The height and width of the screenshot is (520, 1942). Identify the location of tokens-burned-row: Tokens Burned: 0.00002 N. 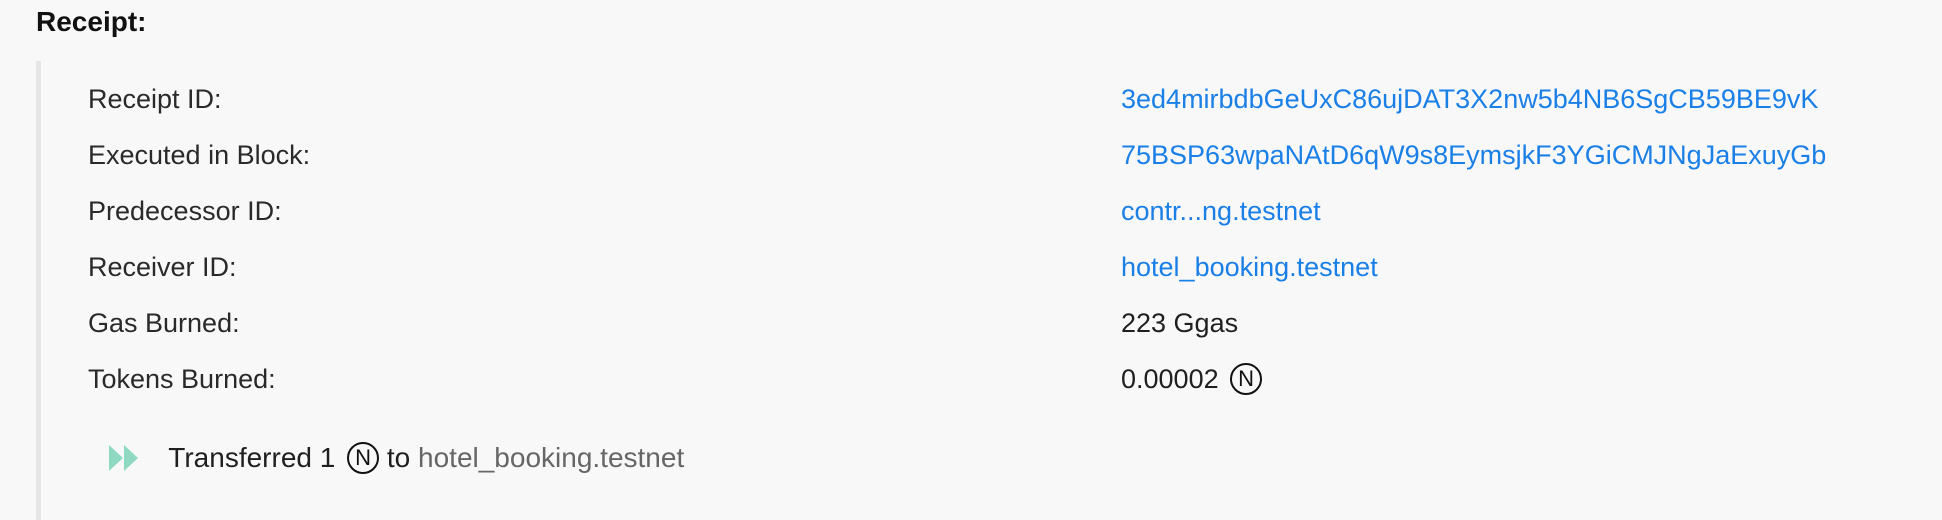
(986, 379).